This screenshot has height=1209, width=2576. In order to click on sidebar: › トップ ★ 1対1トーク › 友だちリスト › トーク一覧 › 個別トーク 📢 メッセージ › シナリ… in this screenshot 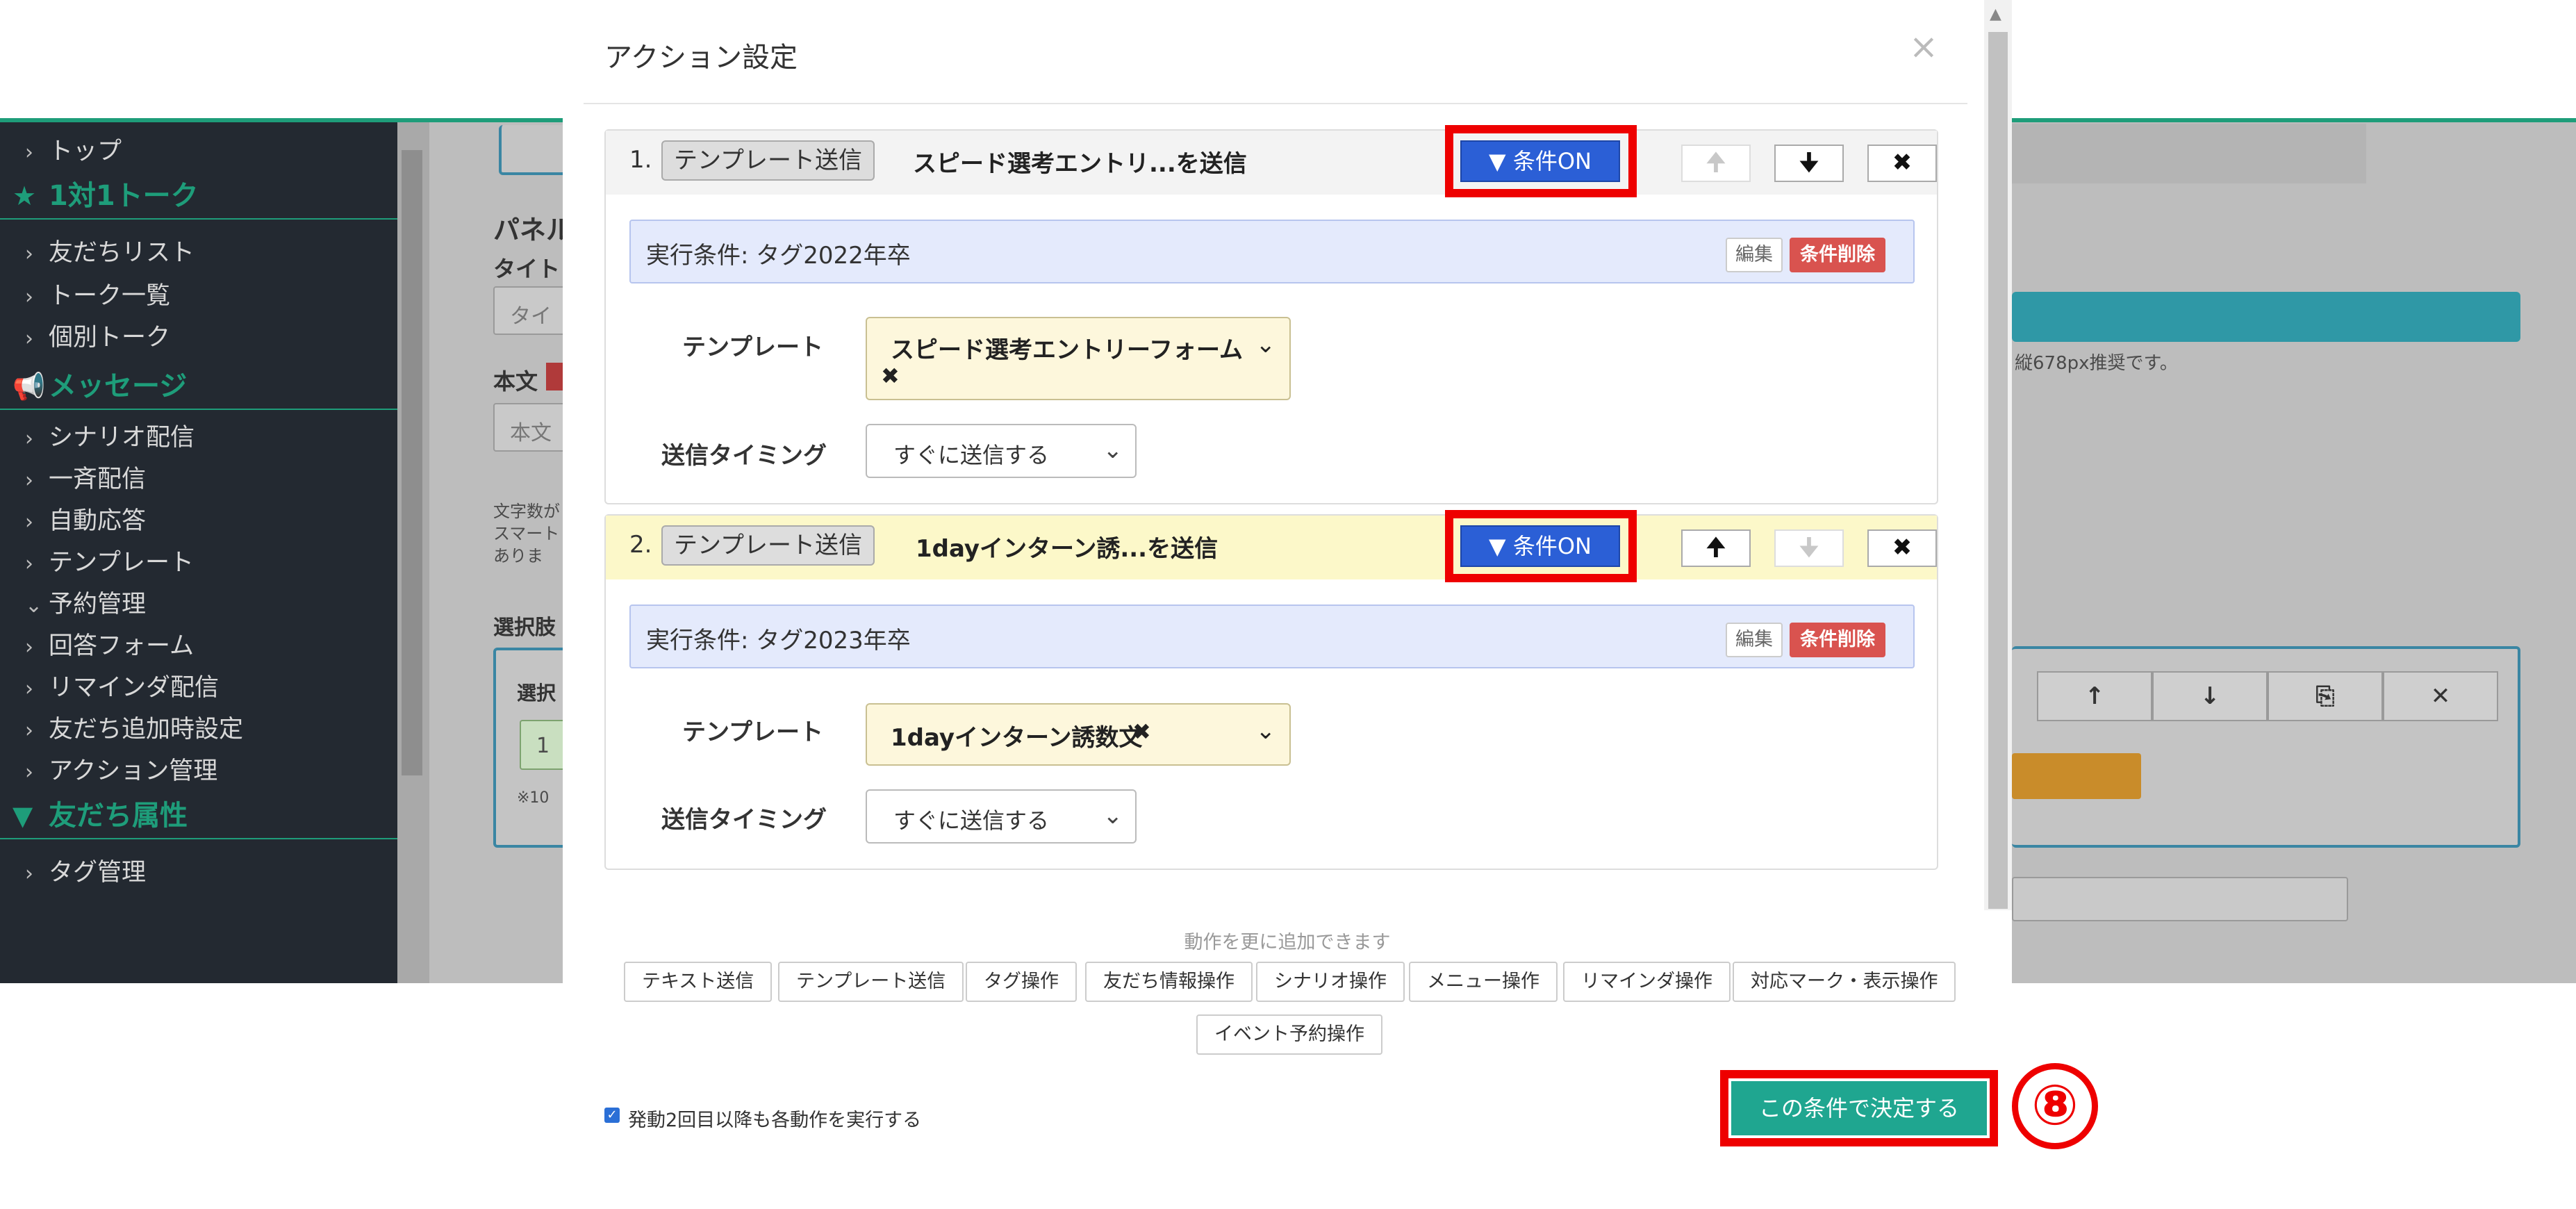, I will do `click(198, 552)`.